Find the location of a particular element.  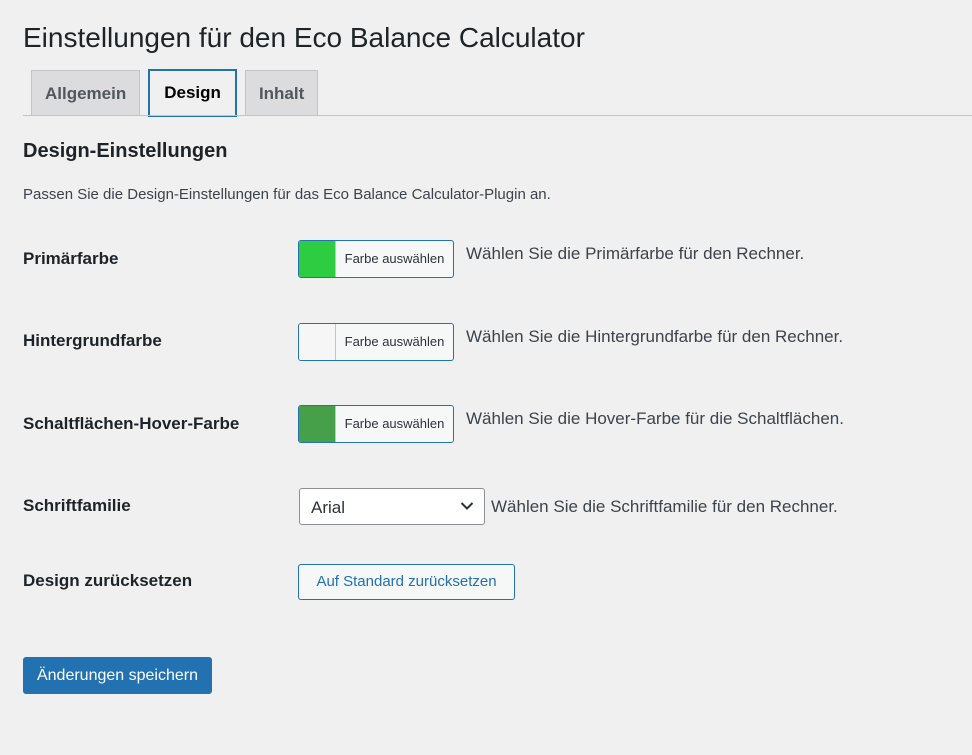

font-family-label: Schriftfamilie is located at coordinates (77, 505).